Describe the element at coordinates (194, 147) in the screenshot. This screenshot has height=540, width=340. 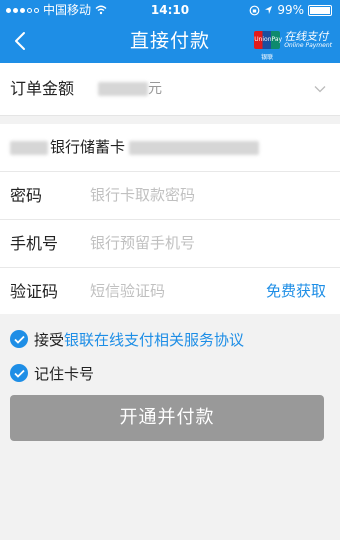
I see `blurred-card-number` at that location.